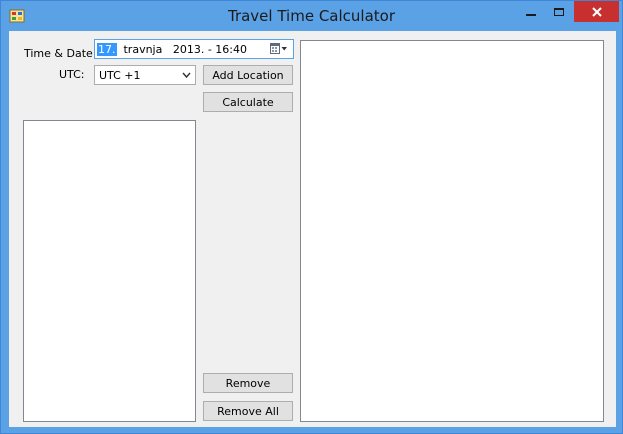 This screenshot has width=623, height=434. I want to click on remove-button: Remove, so click(248, 383).